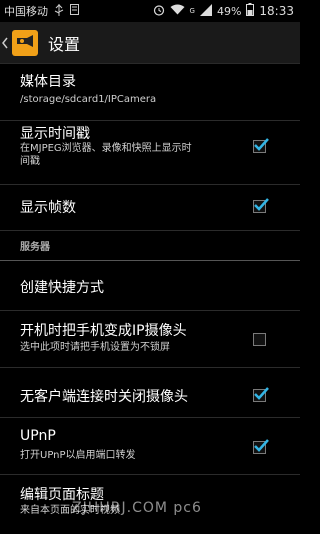 The height and width of the screenshot is (534, 320). Describe the element at coordinates (48, 82) in the screenshot. I see `setting-title: 媒体目录` at that location.